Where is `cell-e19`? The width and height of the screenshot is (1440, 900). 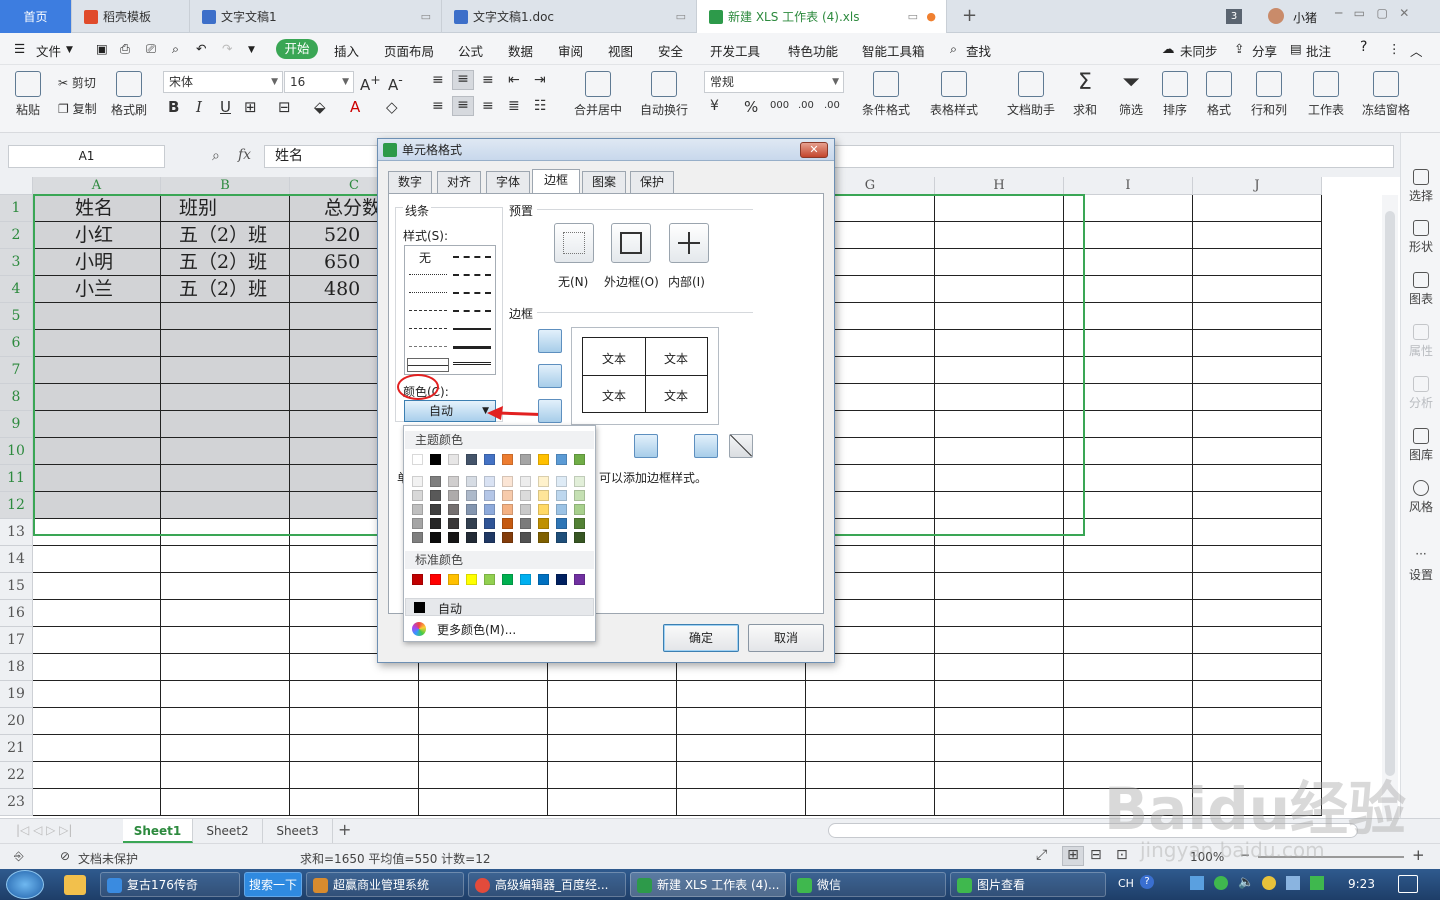
cell-e19 is located at coordinates (612, 694).